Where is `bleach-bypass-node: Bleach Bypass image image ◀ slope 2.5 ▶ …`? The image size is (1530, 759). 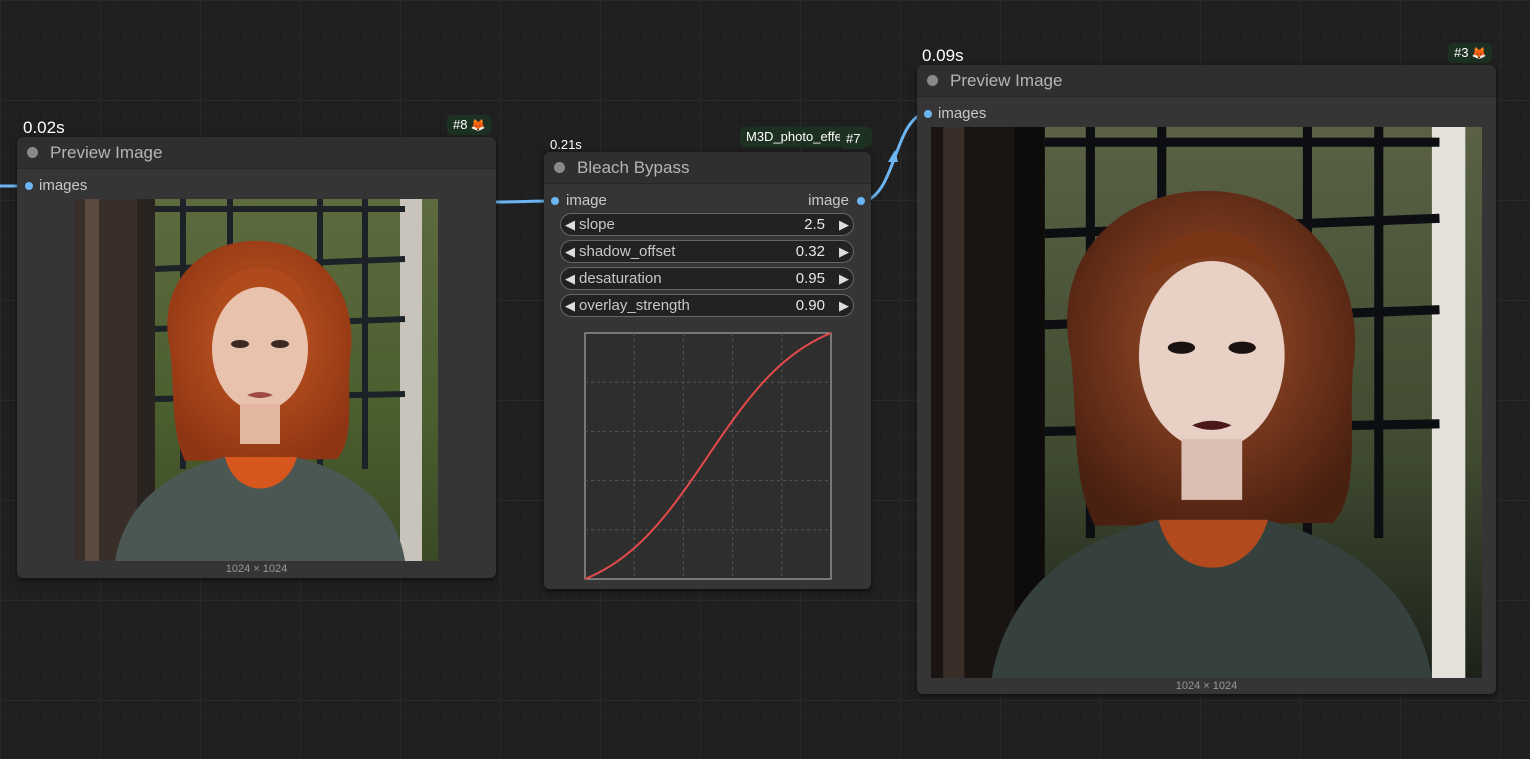
bleach-bypass-node: Bleach Bypass image image ◀ slope 2.5 ▶ … is located at coordinates (707, 370).